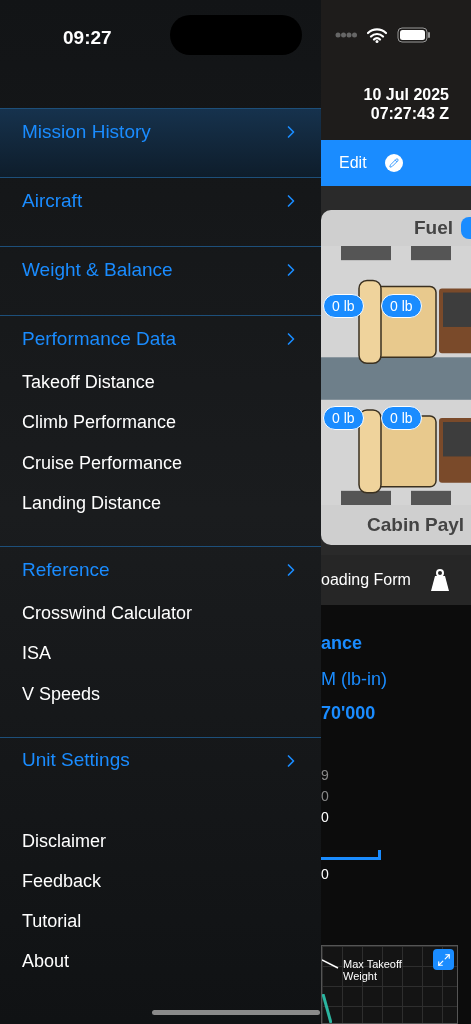 The width and height of the screenshot is (471, 1024). I want to click on menu-item: About, so click(46, 961).